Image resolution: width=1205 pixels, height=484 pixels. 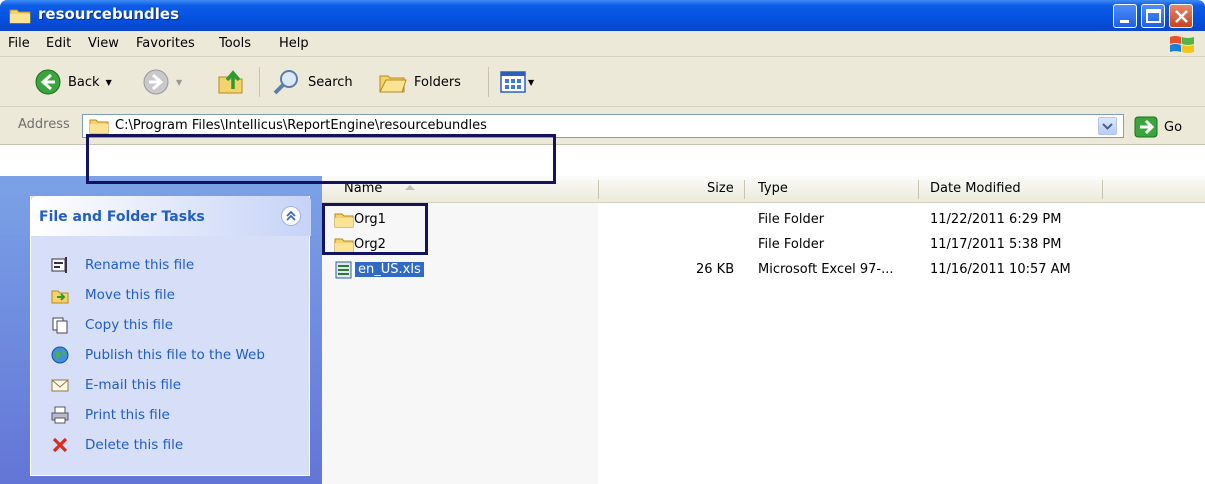 What do you see at coordinates (975, 188) in the screenshot?
I see `column-header-date: Date Modified` at bounding box center [975, 188].